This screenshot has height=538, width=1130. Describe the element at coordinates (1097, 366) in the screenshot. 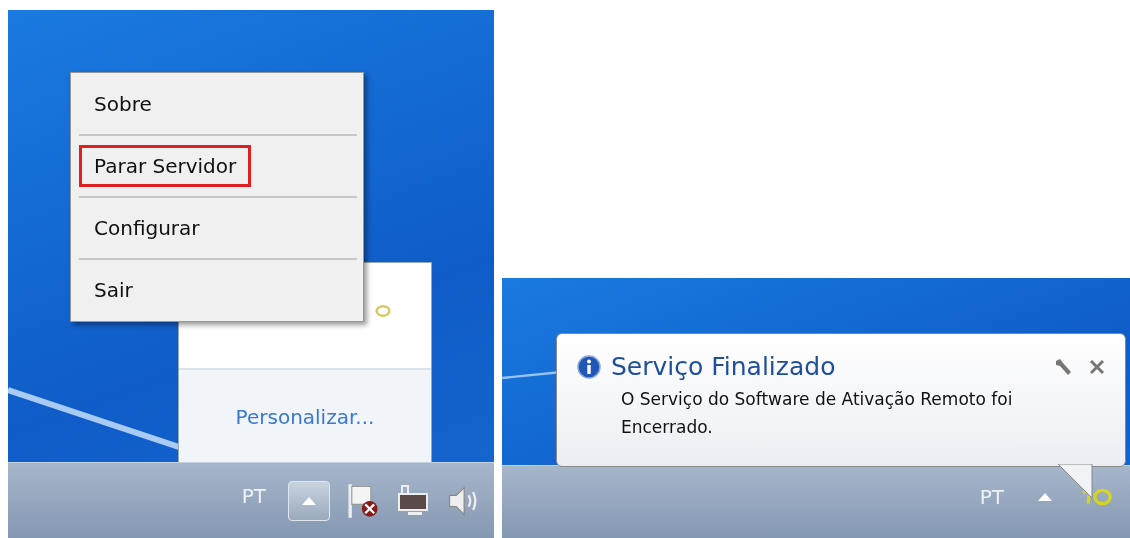

I see `close-icon` at that location.